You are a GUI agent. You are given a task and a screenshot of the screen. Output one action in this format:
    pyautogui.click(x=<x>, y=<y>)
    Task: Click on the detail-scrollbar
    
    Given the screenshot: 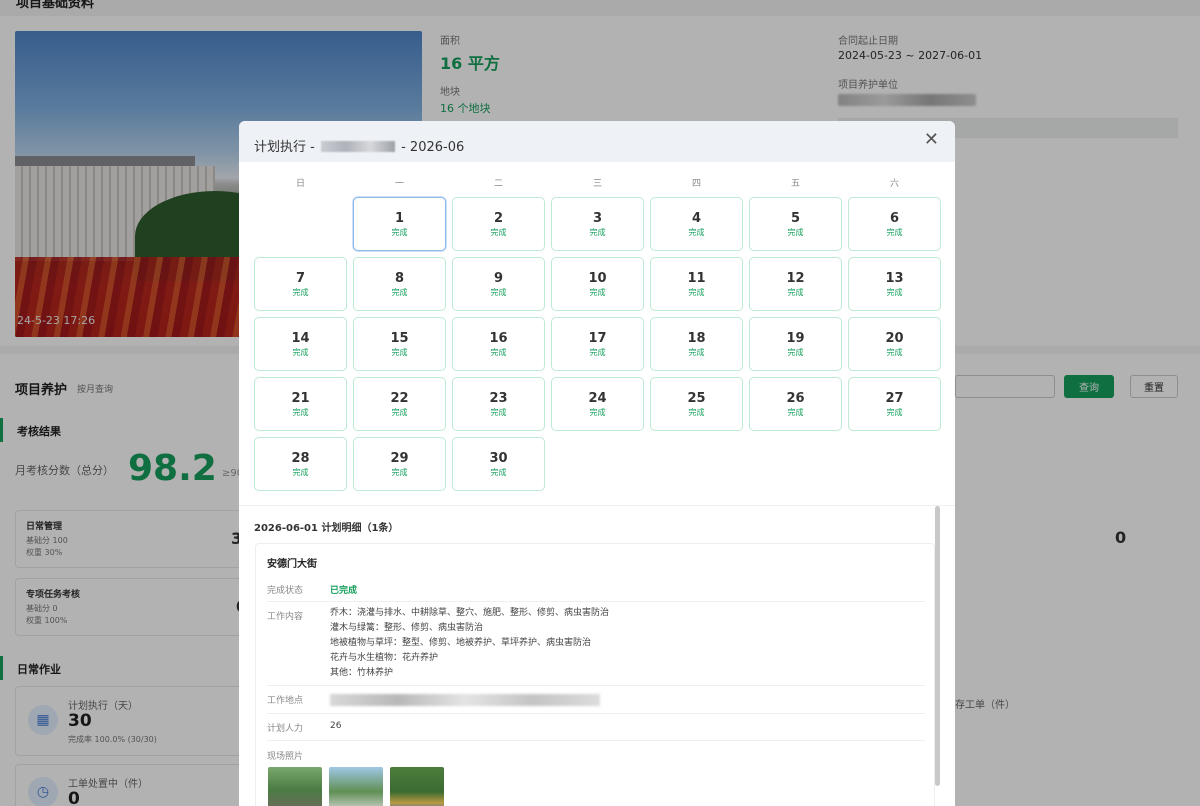 What is the action you would take?
    pyautogui.click(x=937, y=646)
    